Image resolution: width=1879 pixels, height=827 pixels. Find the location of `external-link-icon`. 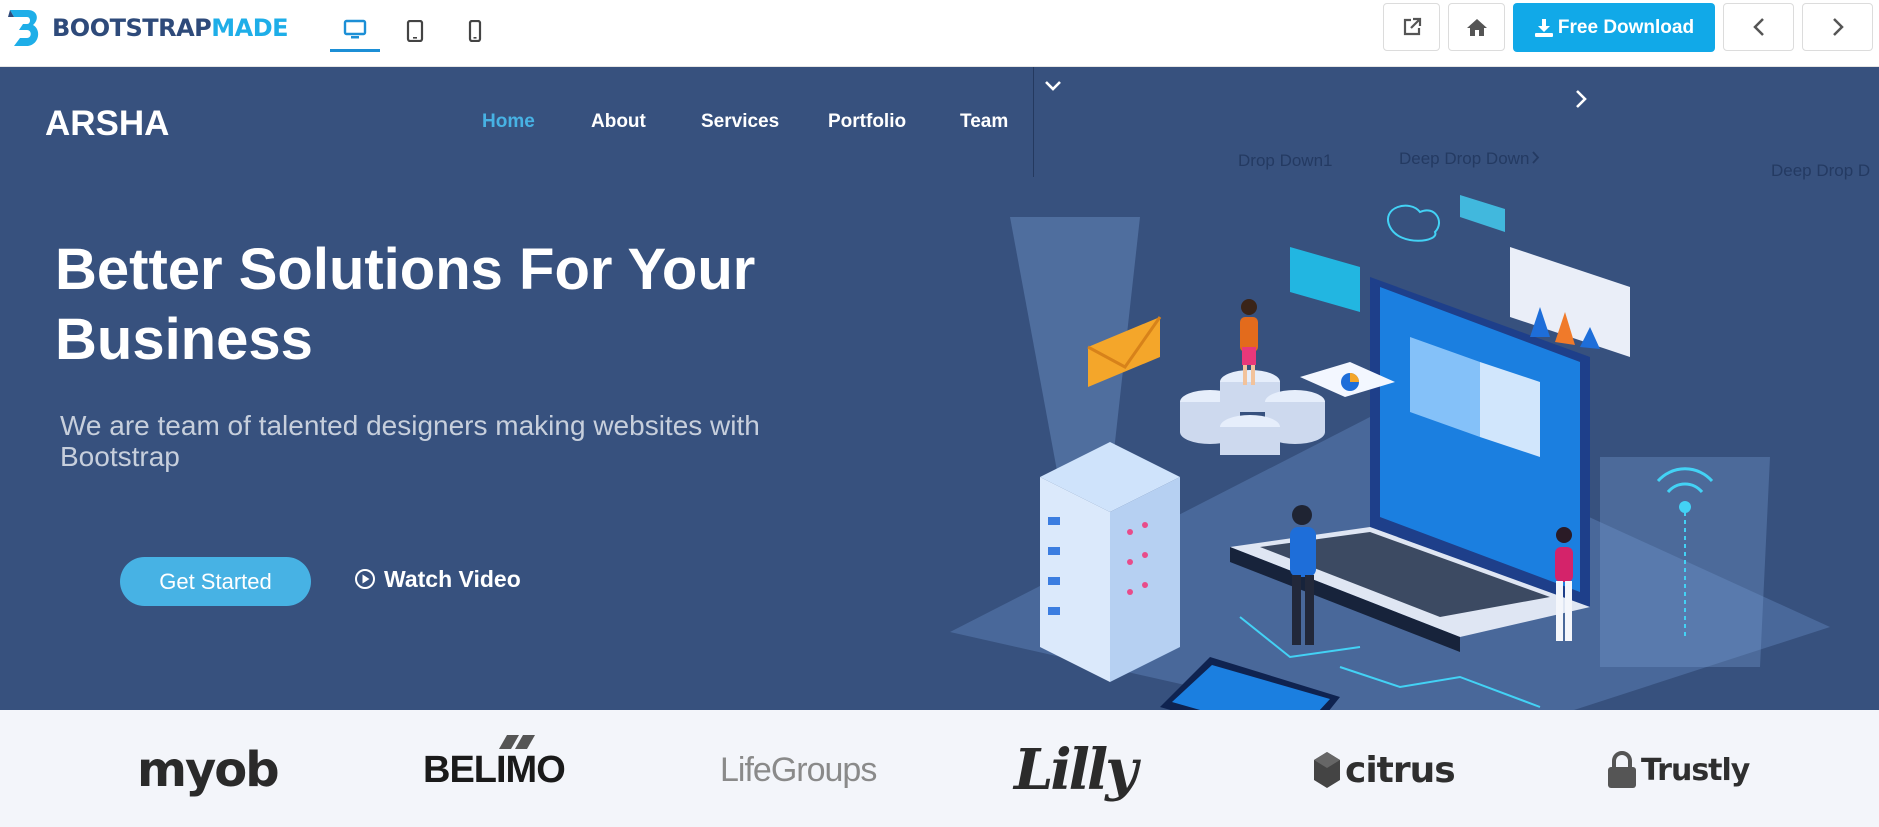

external-link-icon is located at coordinates (1412, 26).